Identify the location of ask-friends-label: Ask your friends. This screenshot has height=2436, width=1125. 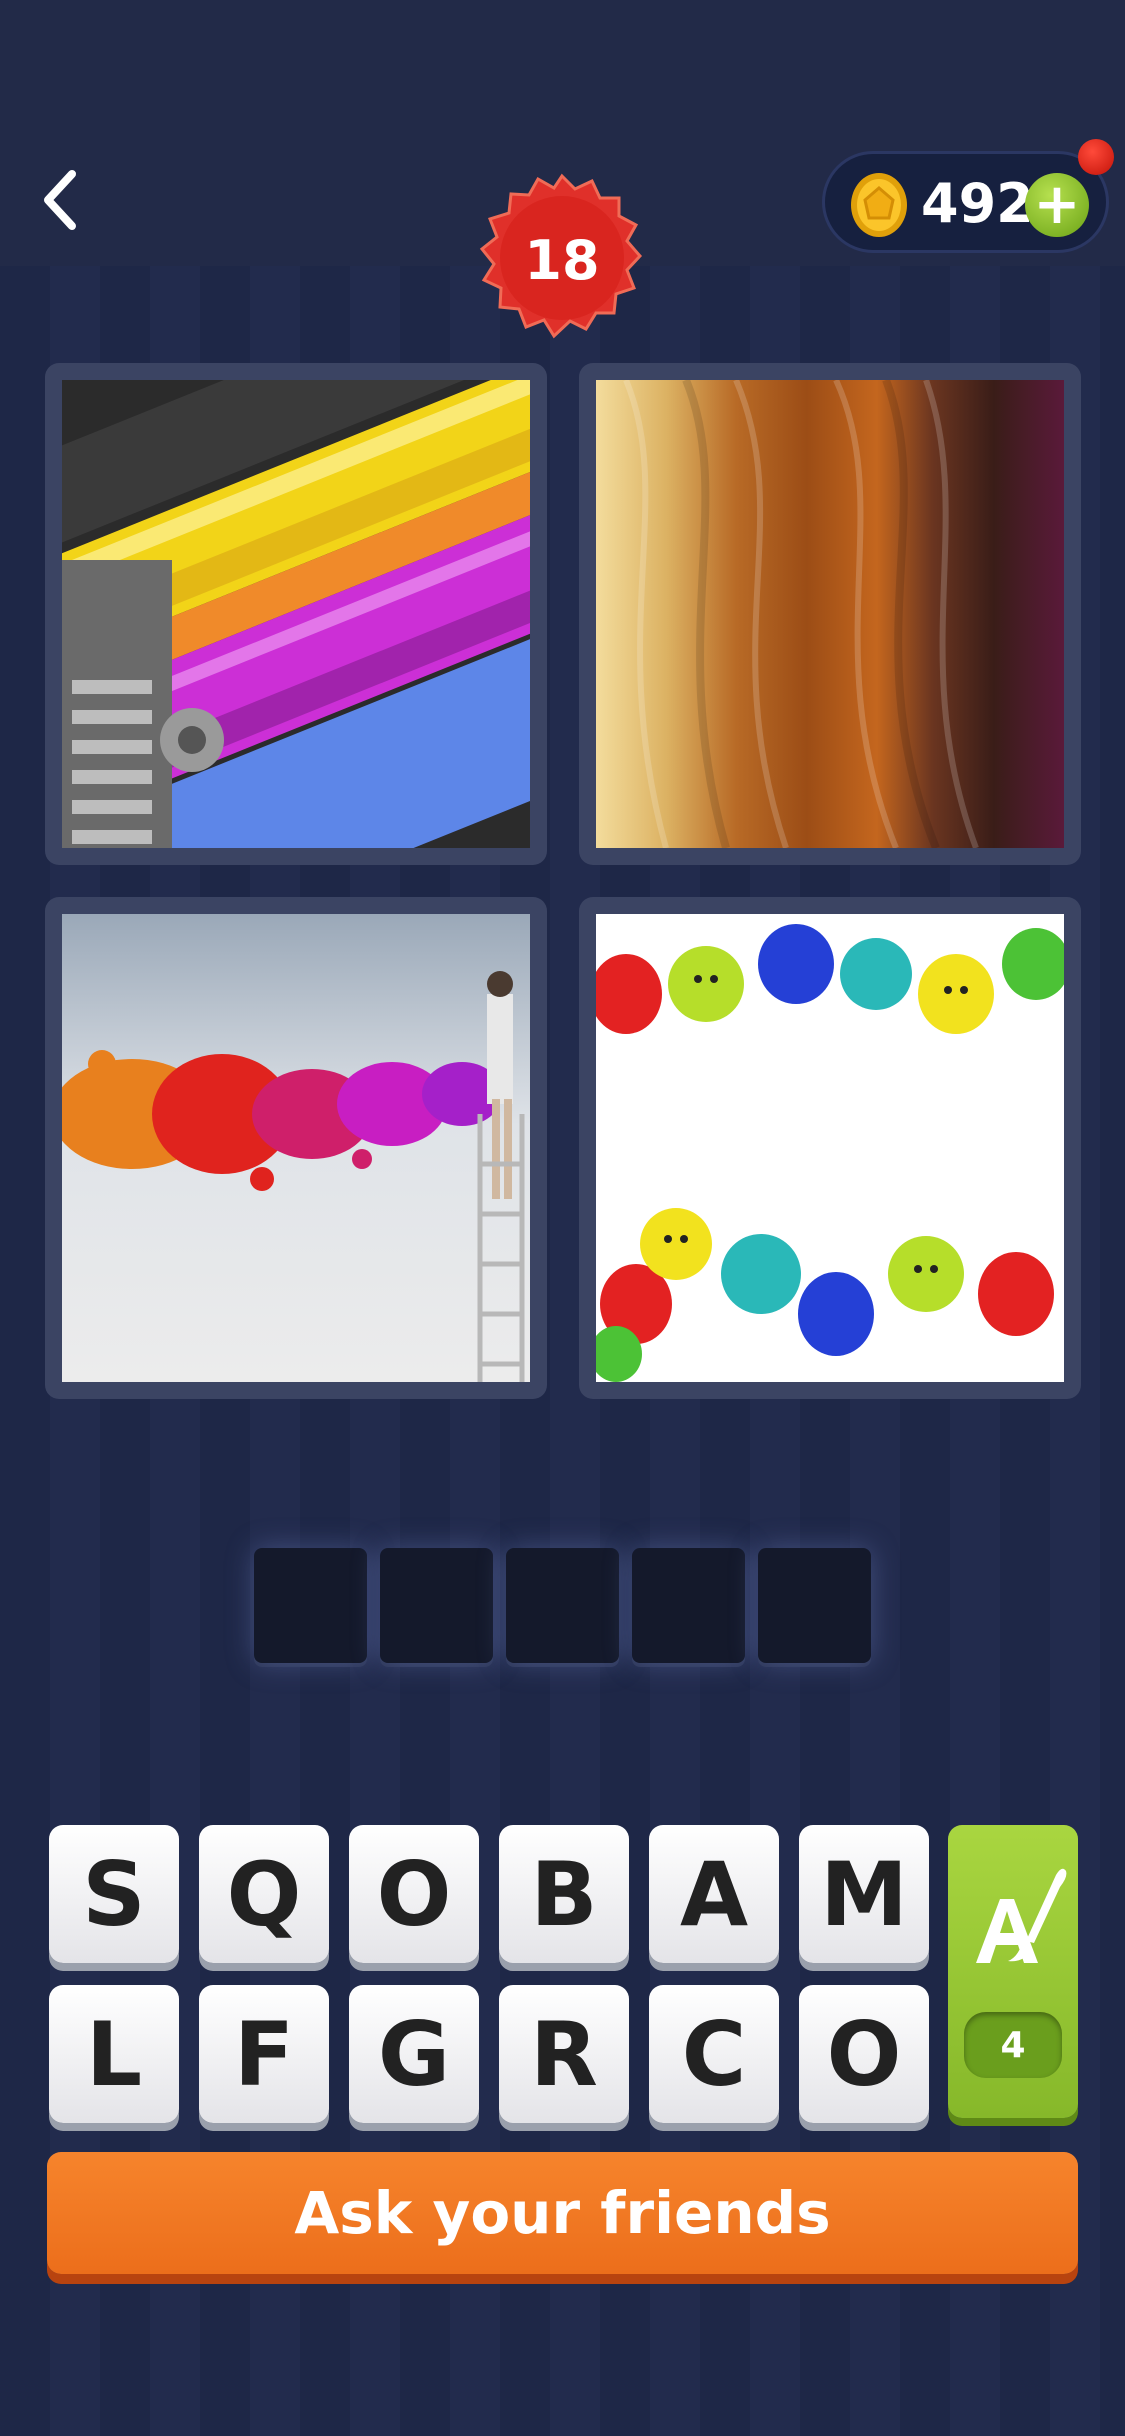
(562, 2213).